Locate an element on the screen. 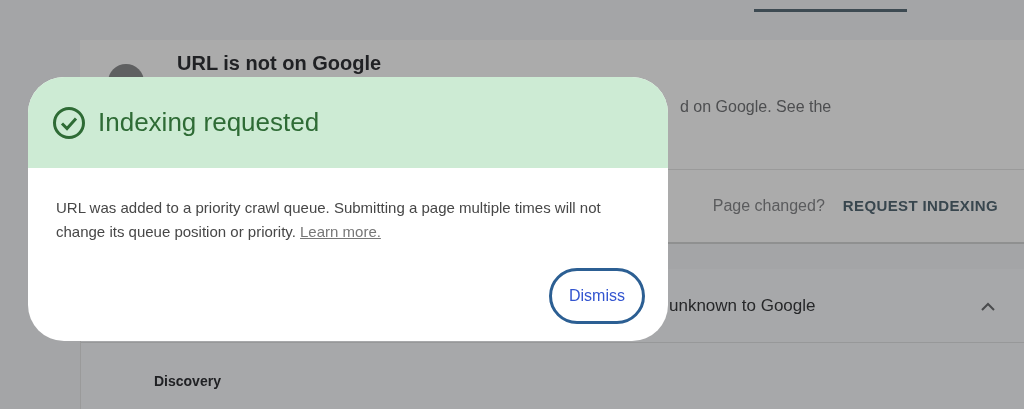 Image resolution: width=1024 pixels, height=409 pixels. dialog-title: Indexing requested is located at coordinates (209, 122).